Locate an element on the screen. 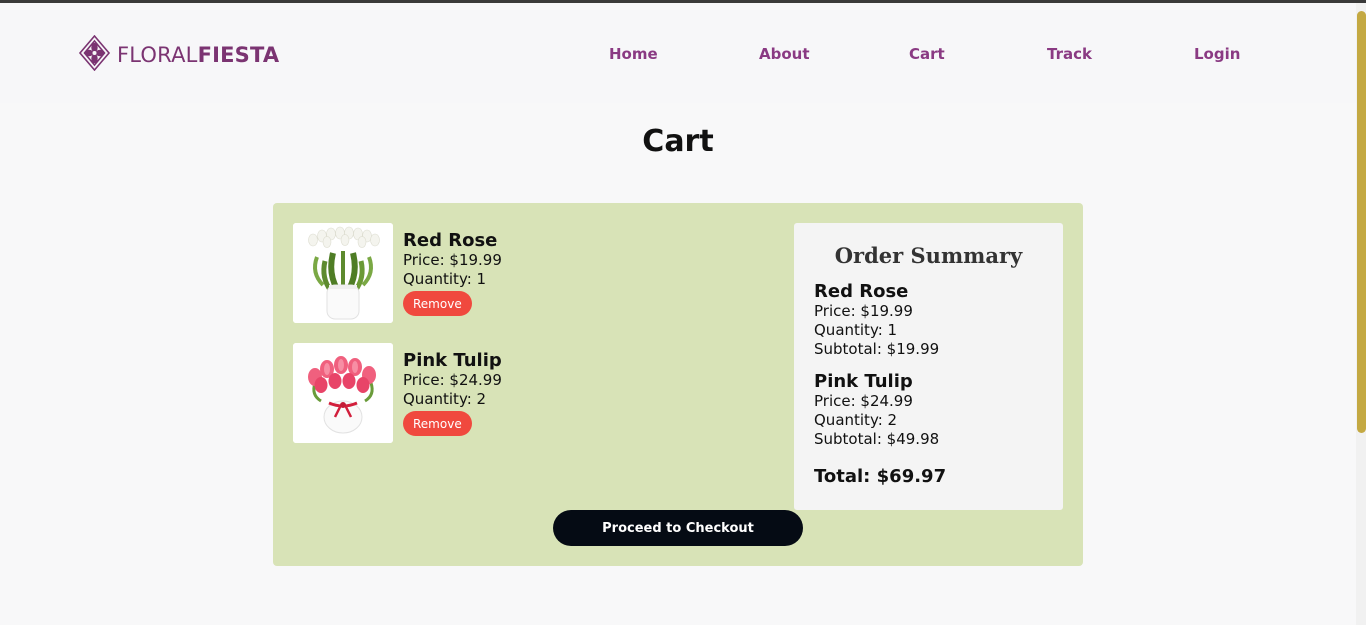  brand-name-bold: FIESTA is located at coordinates (238, 55).